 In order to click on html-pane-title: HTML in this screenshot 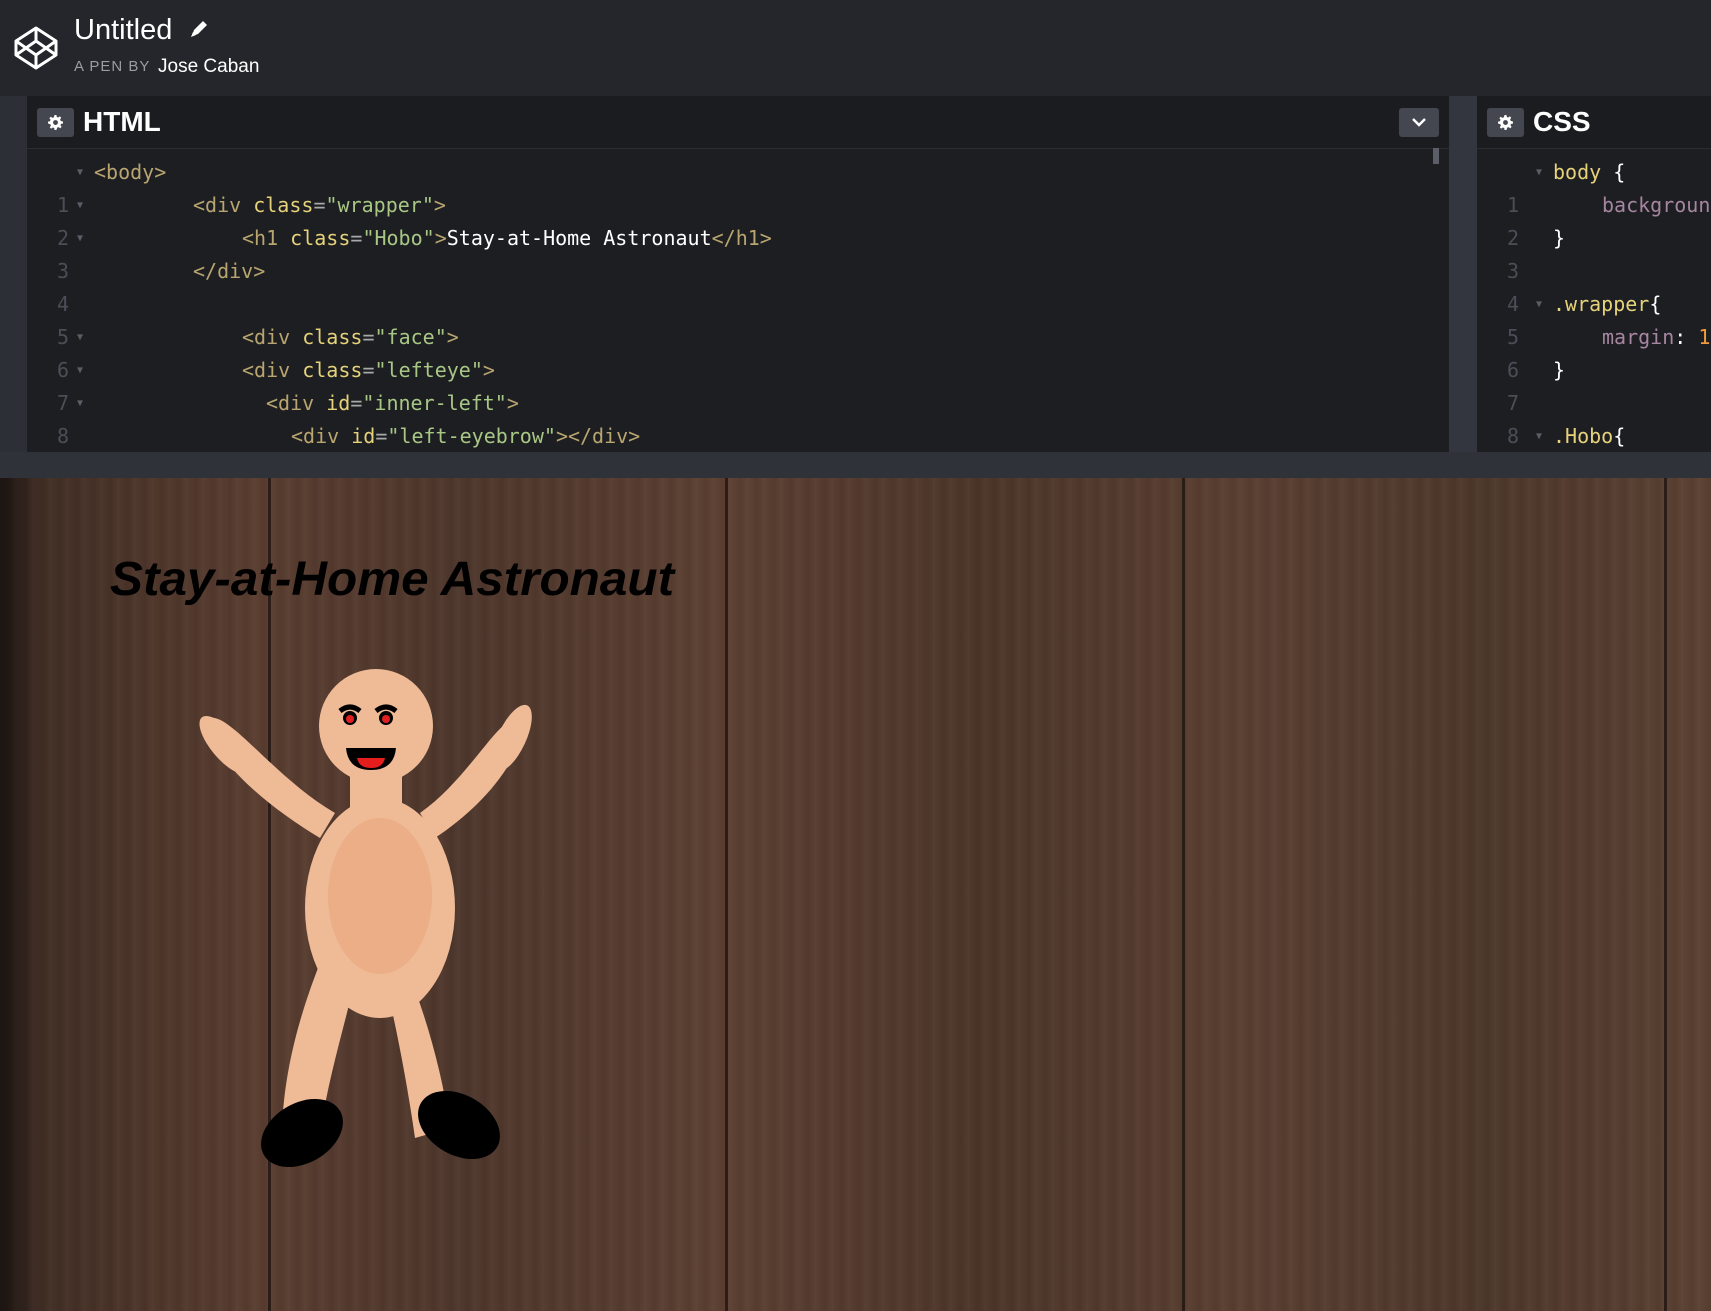, I will do `click(122, 121)`.